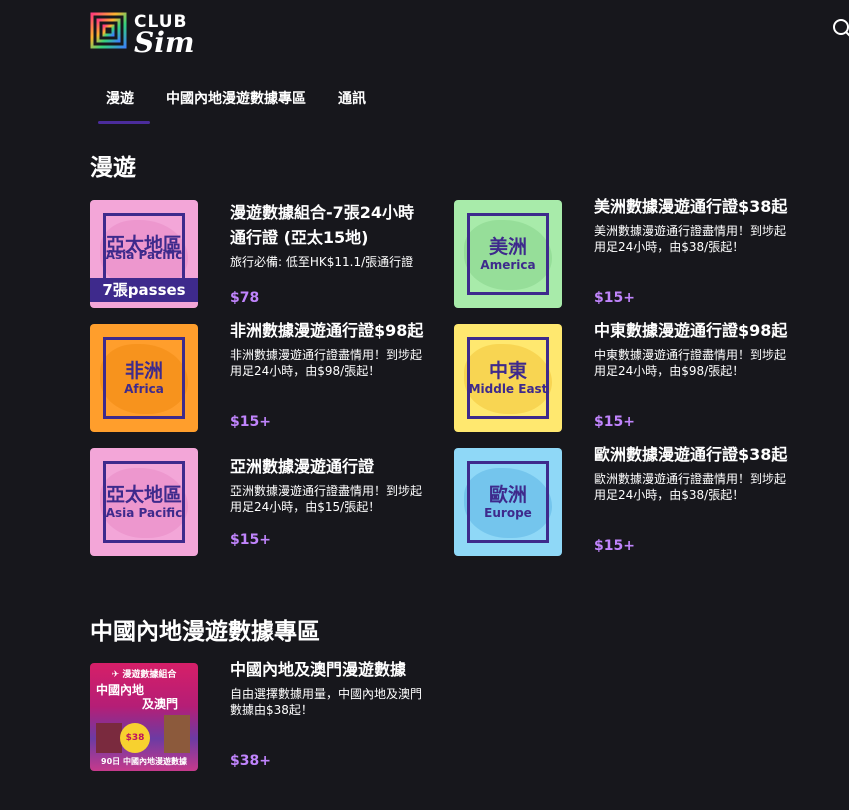 The width and height of the screenshot is (849, 810). I want to click on thumb-region-en: America, so click(508, 265).